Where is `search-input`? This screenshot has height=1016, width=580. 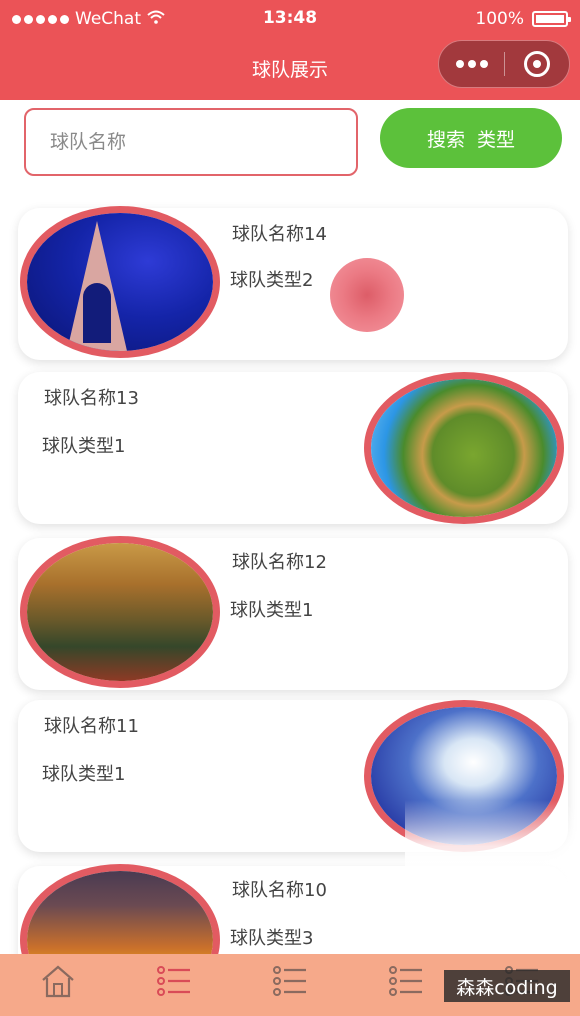 search-input is located at coordinates (191, 142).